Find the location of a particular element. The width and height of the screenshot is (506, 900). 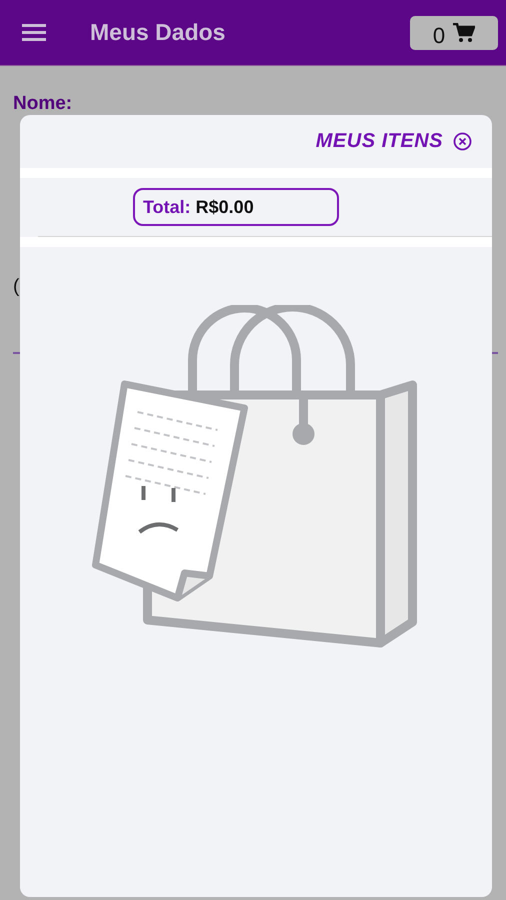

cart-button: 0 is located at coordinates (454, 33).